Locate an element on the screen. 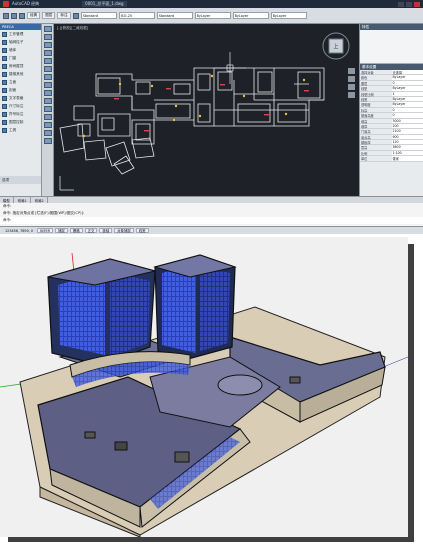 This screenshot has height=544, width=423. polyline-tool-icon is located at coordinates (47, 37).